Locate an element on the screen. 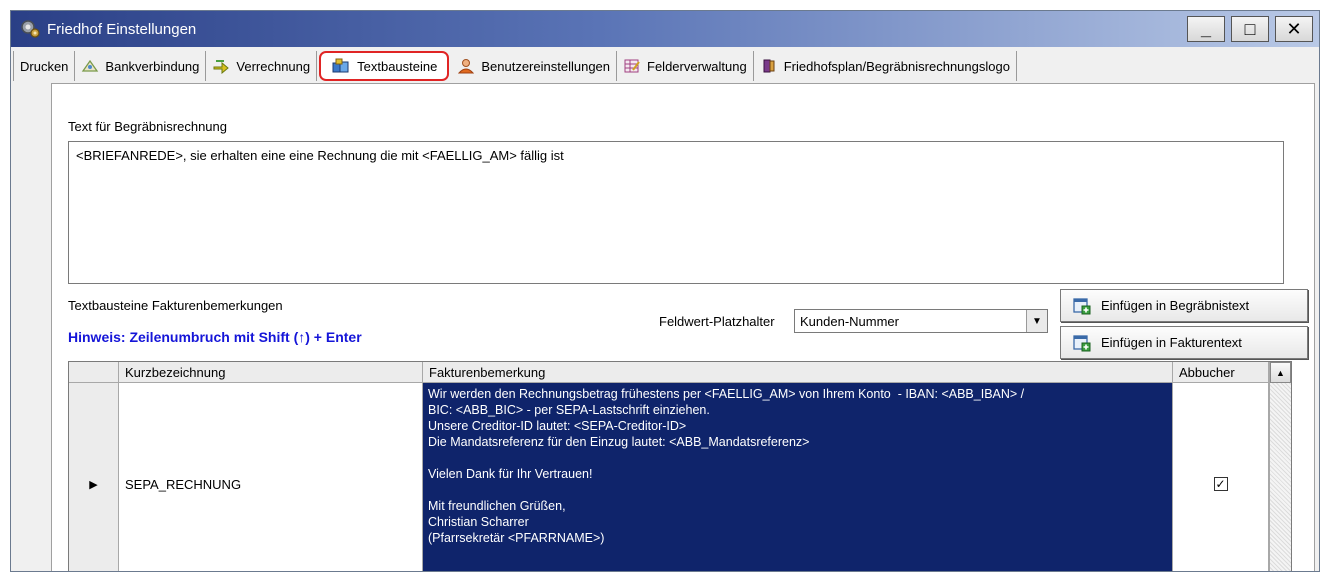  burial-text-label: Text für Begräbnisrechnung is located at coordinates (147, 126).